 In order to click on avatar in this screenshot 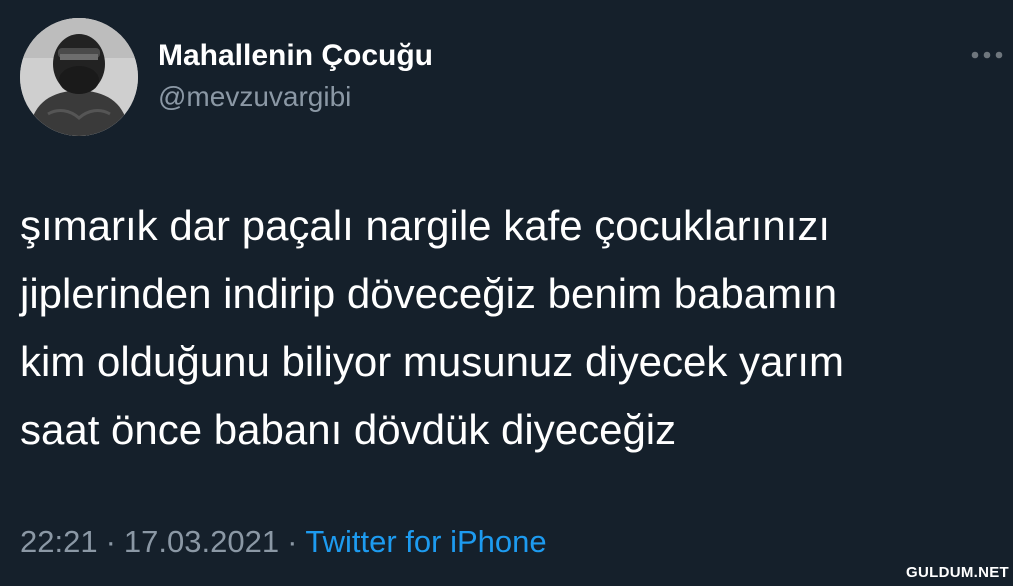, I will do `click(79, 77)`.